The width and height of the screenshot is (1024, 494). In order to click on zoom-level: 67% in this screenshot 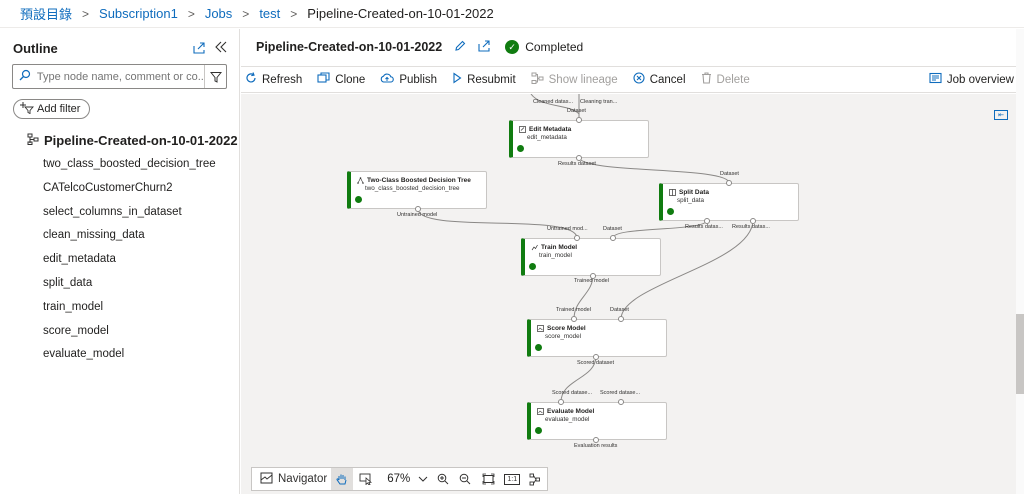, I will do `click(399, 479)`.